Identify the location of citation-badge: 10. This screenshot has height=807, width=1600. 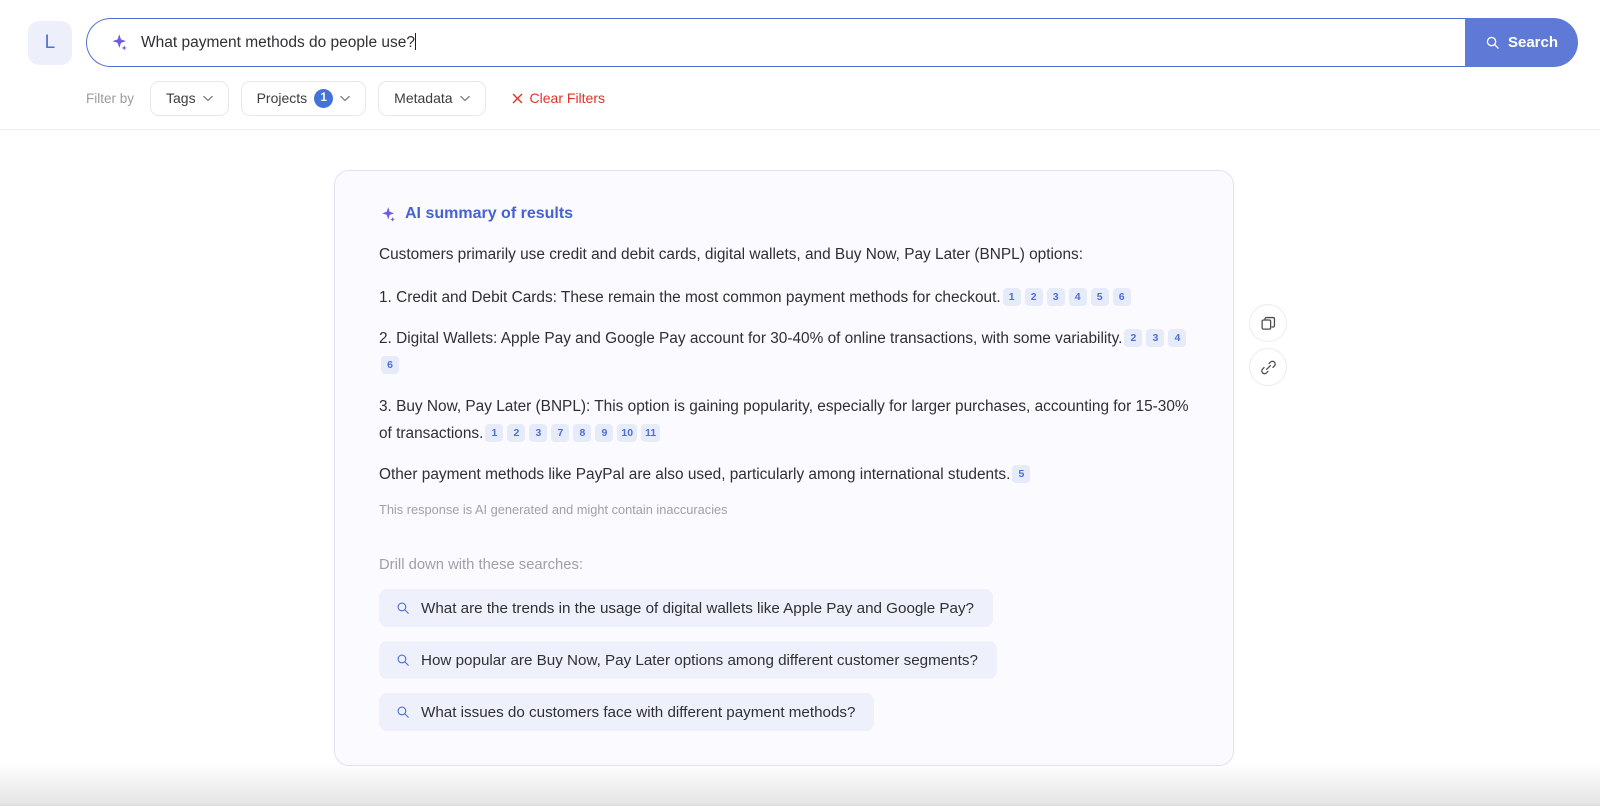
(627, 433).